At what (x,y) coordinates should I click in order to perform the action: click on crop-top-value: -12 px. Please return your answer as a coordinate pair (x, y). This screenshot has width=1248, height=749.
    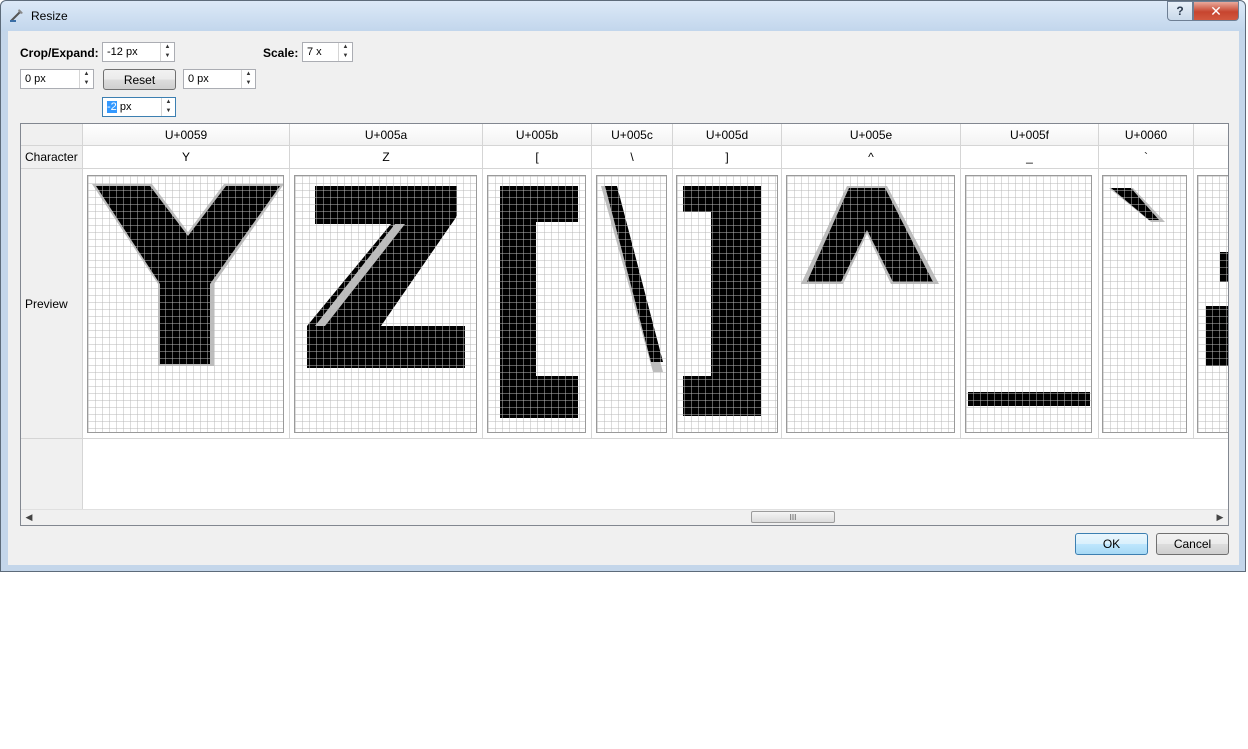
    Looking at the image, I should click on (122, 52).